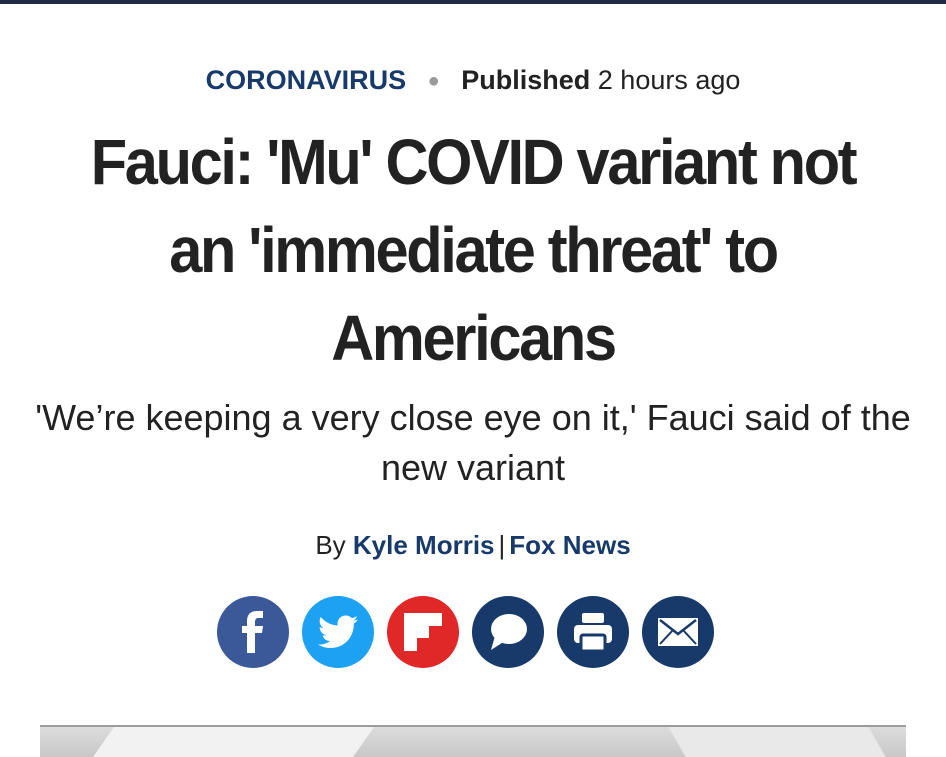 The image size is (946, 757). Describe the element at coordinates (330, 545) in the screenshot. I see `byline-prefix: By` at that location.